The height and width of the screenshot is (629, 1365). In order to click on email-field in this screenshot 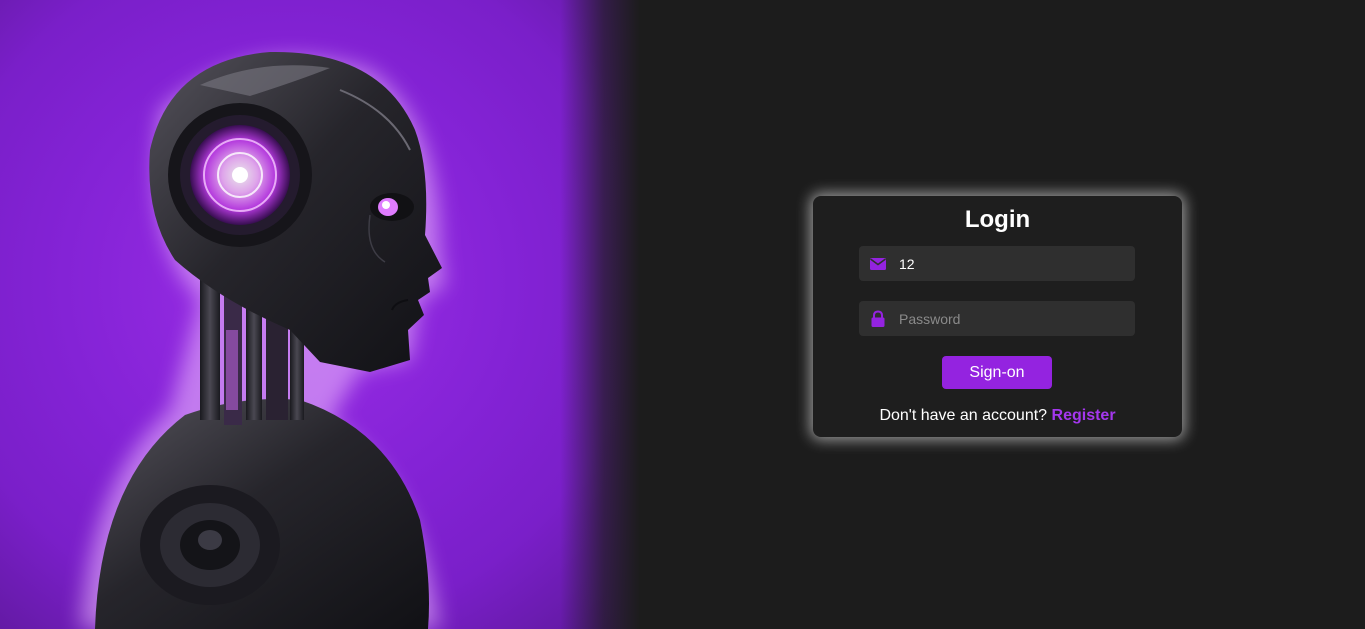, I will do `click(997, 263)`.